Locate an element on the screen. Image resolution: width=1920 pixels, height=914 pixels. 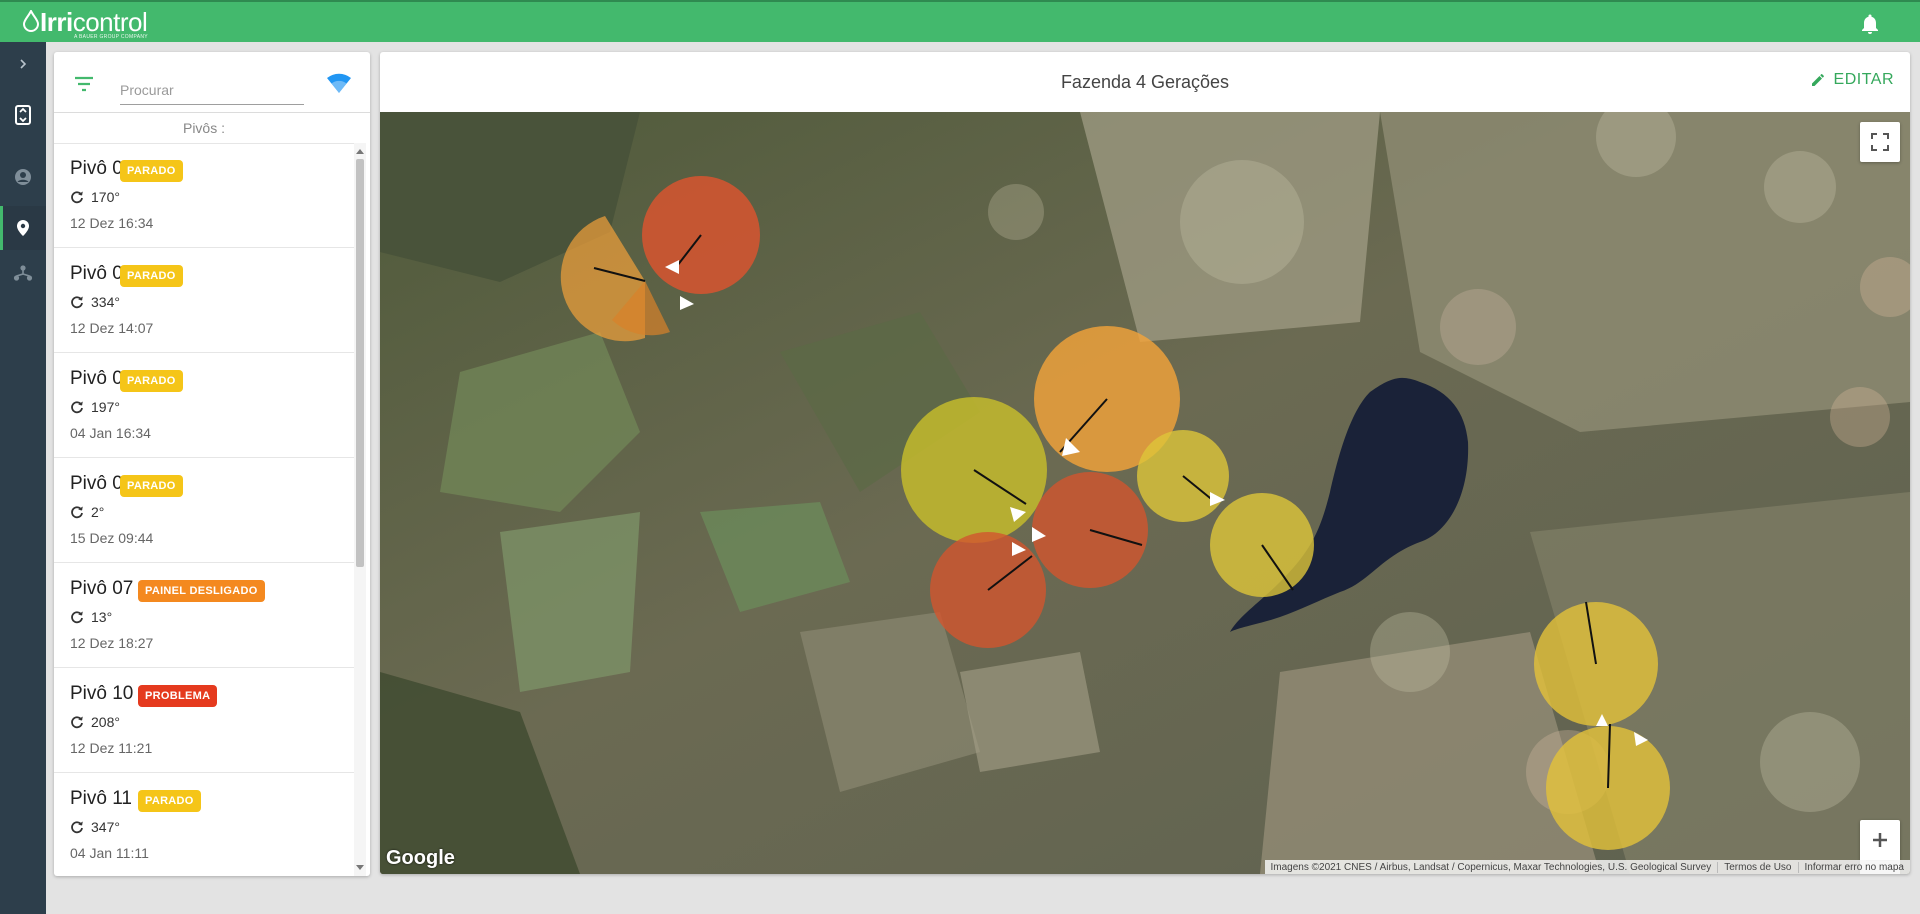
angle-row: 208° is located at coordinates (95, 722).